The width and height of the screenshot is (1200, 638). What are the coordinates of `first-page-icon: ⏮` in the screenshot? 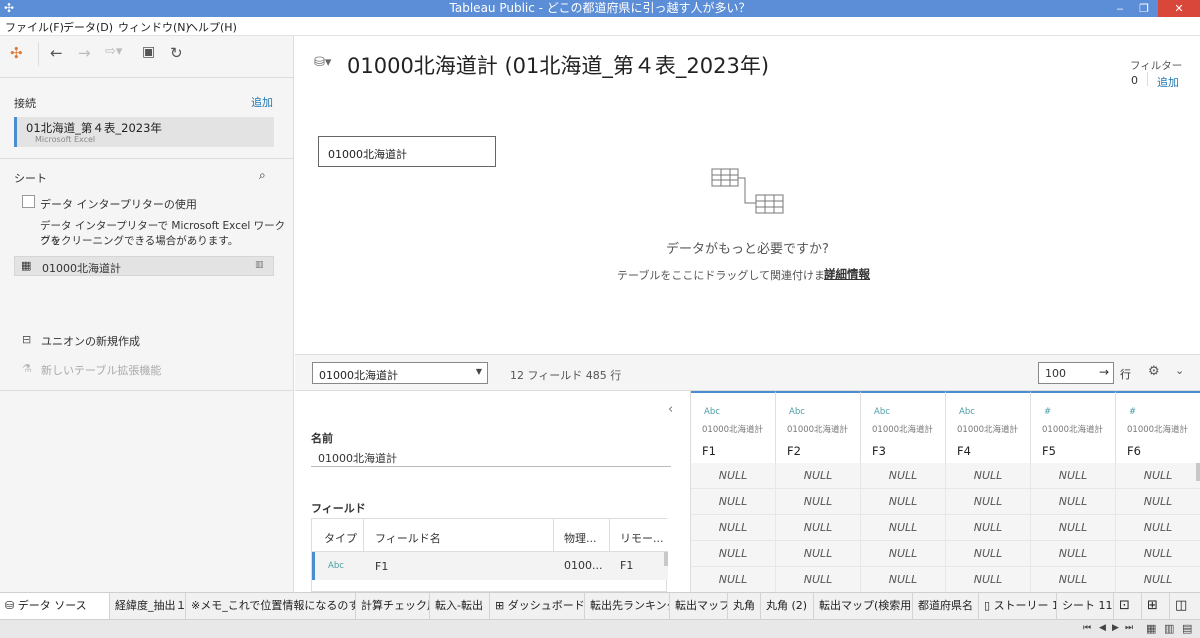 It's located at (1087, 628).